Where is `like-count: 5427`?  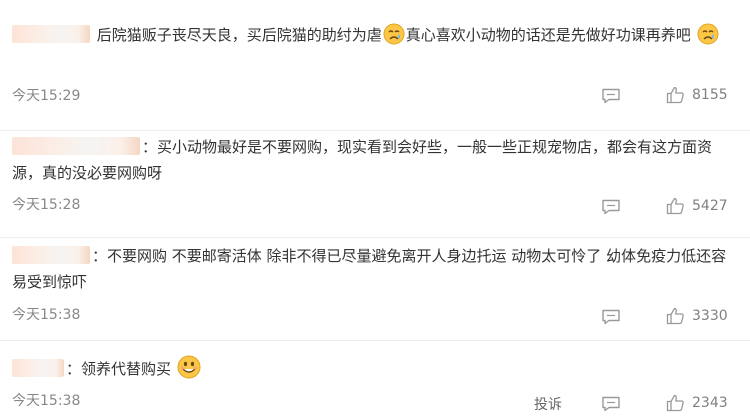
like-count: 5427 is located at coordinates (710, 206).